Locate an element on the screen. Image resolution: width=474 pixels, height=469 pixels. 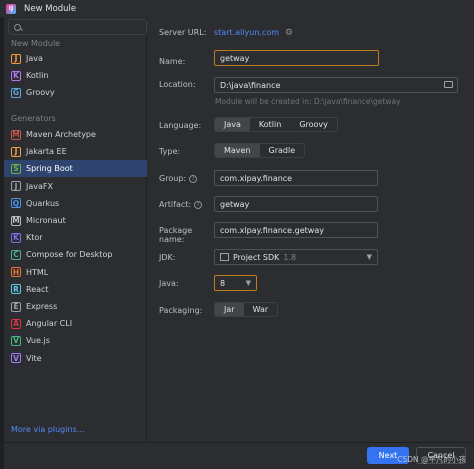
micronaut-icon: M is located at coordinates (16, 220).